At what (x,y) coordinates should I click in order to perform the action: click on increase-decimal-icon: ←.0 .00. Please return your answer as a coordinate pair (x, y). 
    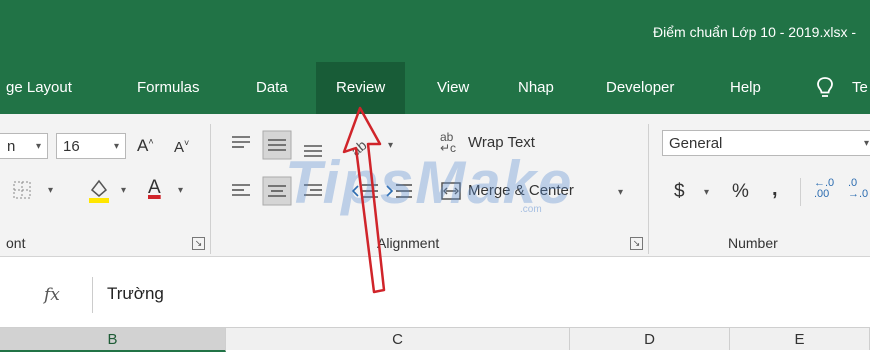
    Looking at the image, I should click on (824, 189).